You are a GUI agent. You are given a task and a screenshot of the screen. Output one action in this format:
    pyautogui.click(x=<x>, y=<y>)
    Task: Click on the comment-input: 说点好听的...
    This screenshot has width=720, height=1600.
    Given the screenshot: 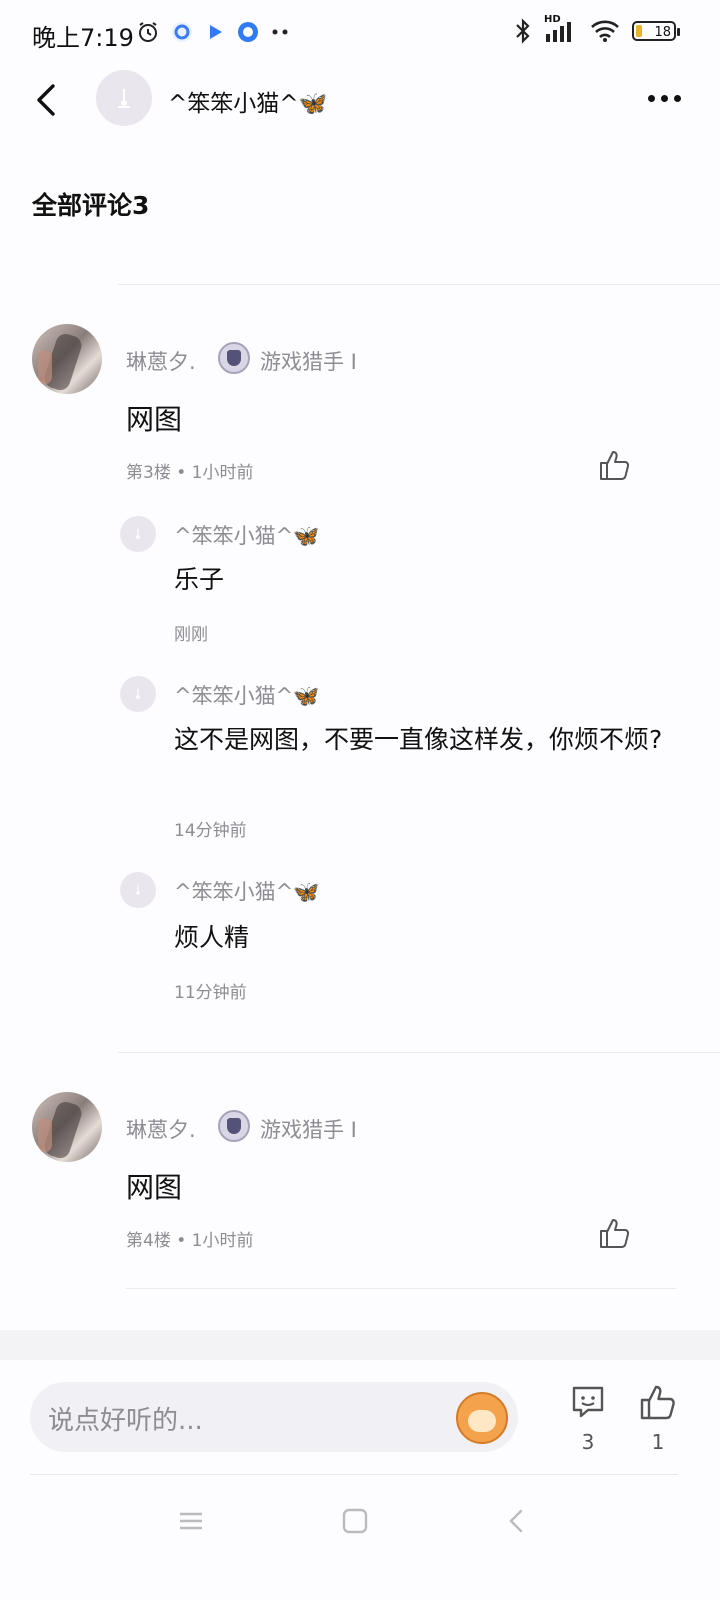 What is the action you would take?
    pyautogui.click(x=274, y=1417)
    